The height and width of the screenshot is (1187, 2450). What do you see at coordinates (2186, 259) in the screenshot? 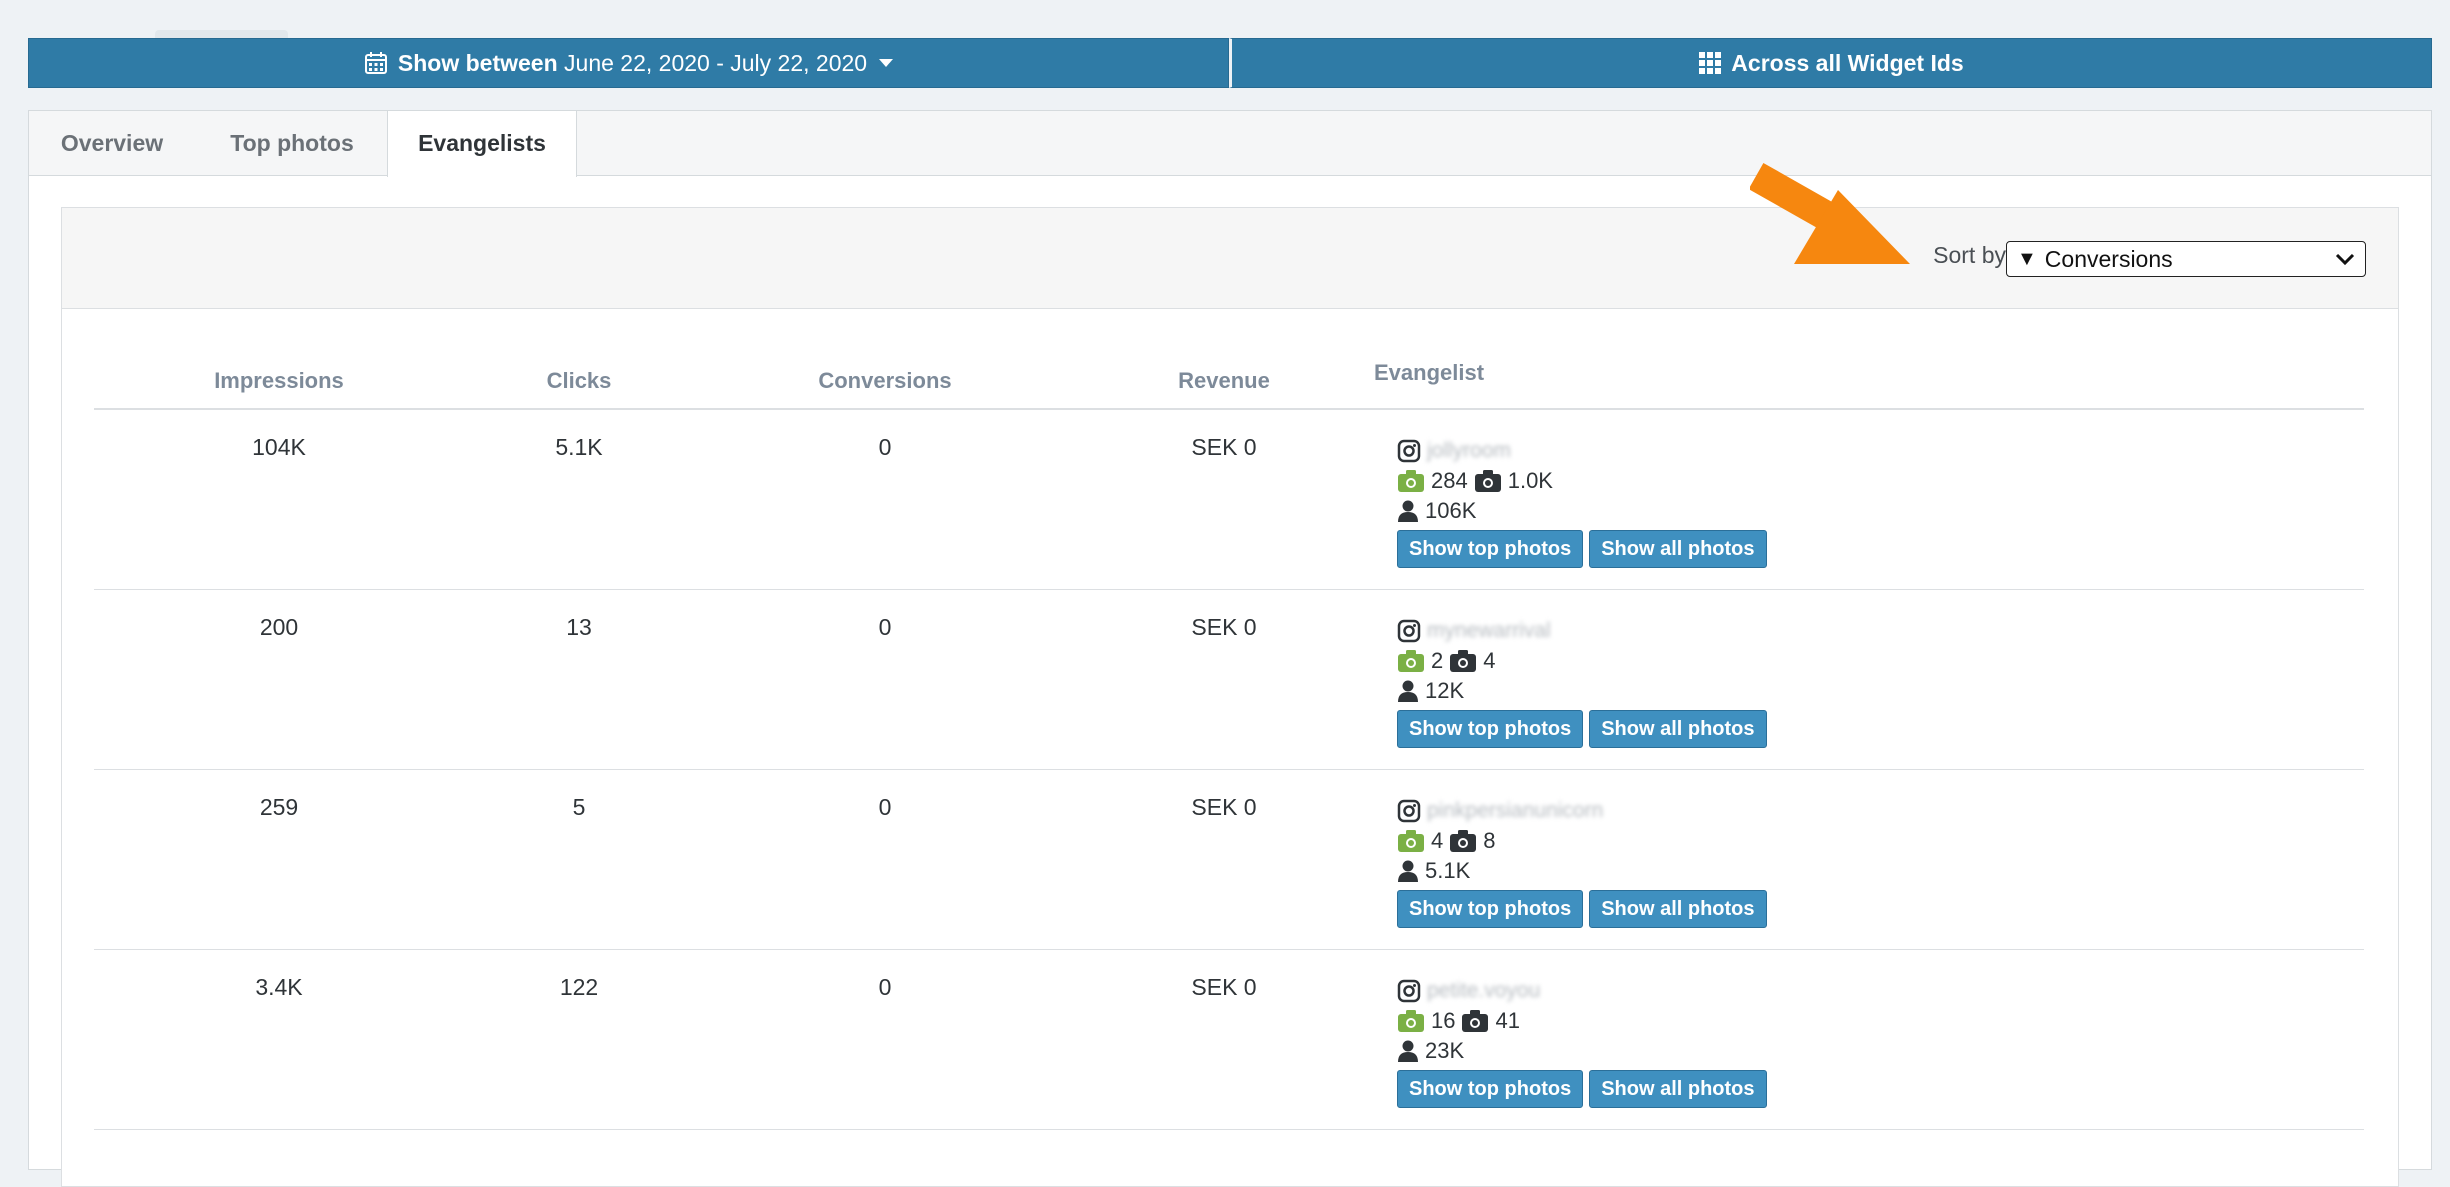
I see `sort-select: ▼ Conversions` at bounding box center [2186, 259].